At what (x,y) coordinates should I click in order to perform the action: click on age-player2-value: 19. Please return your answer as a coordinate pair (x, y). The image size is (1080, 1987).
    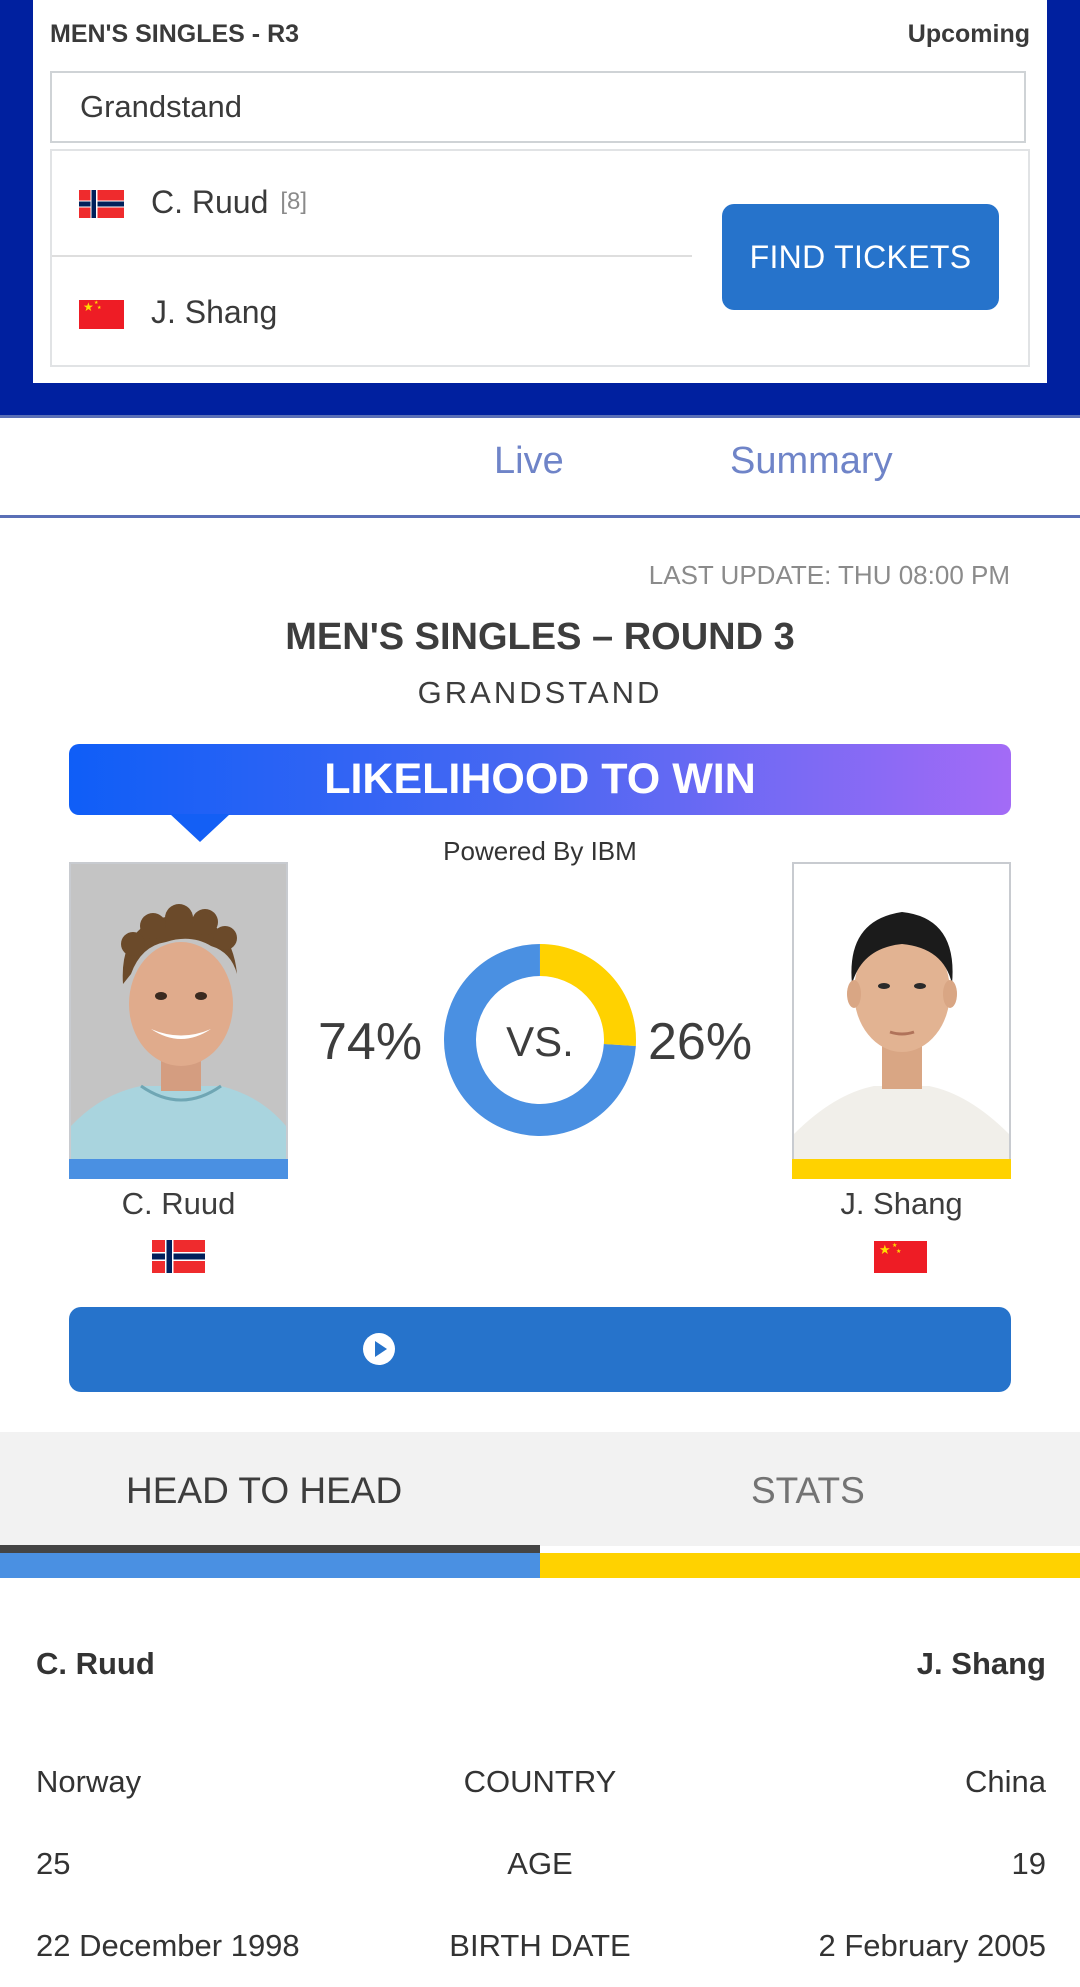
    Looking at the image, I should click on (1028, 1863).